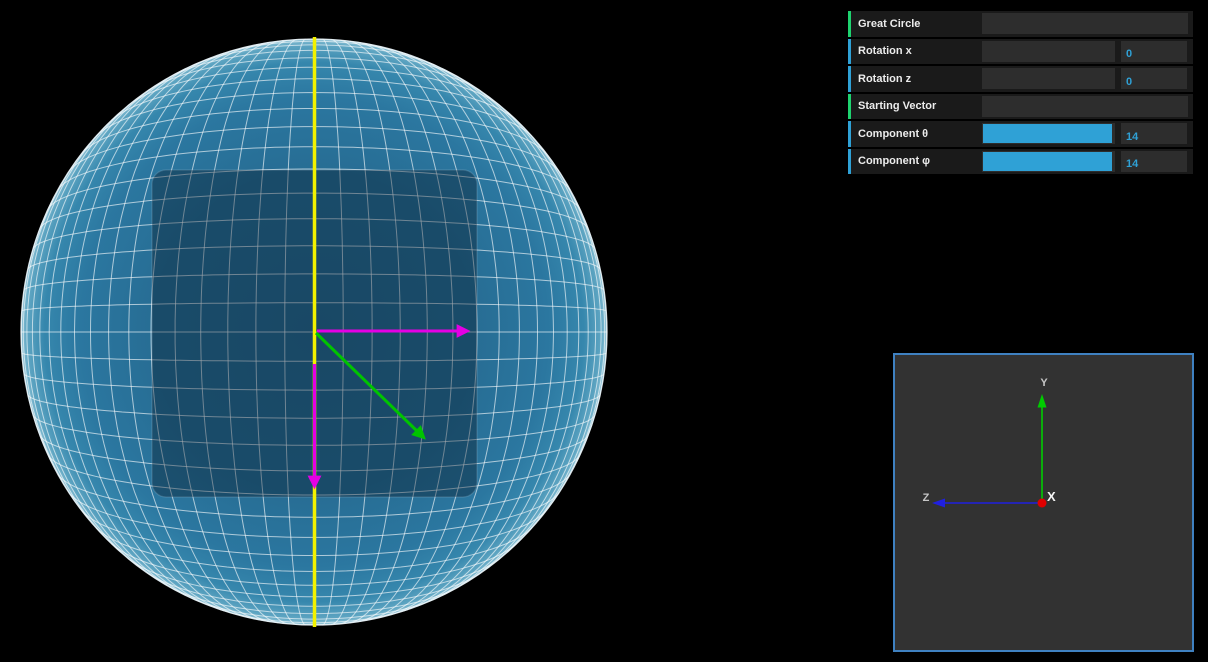 The width and height of the screenshot is (1208, 662). I want to click on x-axis-dot, so click(1042, 503).